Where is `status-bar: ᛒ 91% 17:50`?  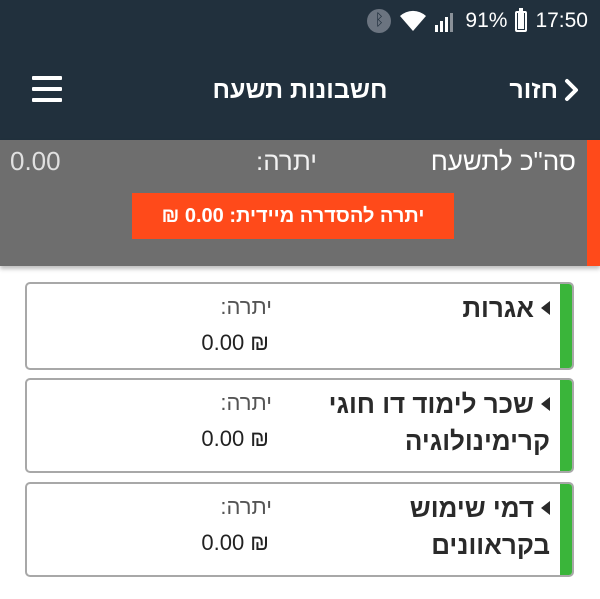 status-bar: ᛒ 91% 17:50 is located at coordinates (300, 21).